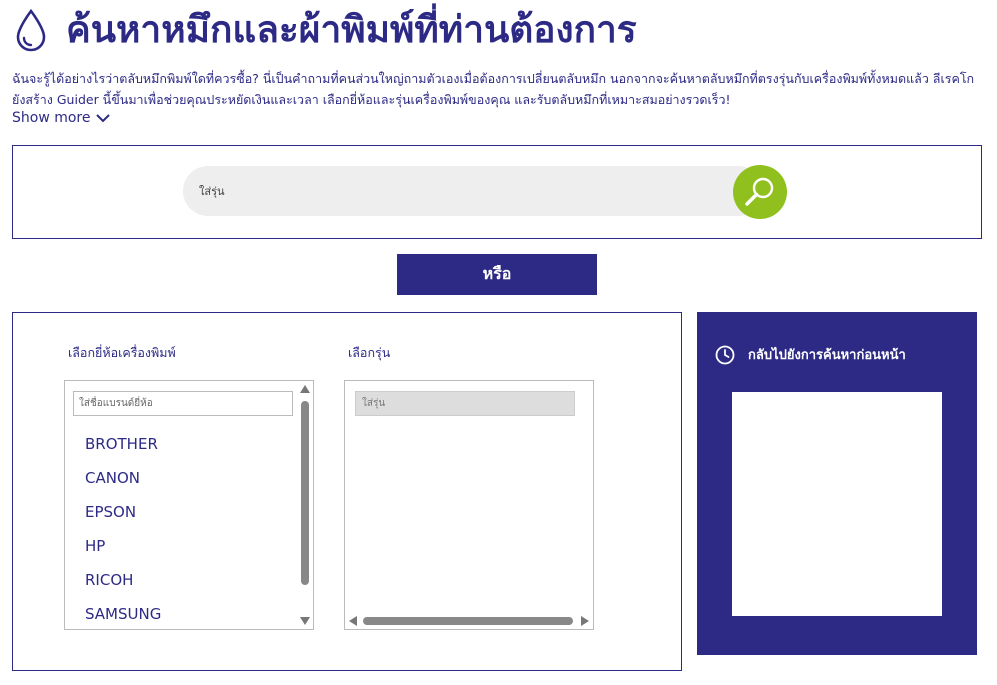  What do you see at coordinates (459, 191) in the screenshot?
I see `model-search-input` at bounding box center [459, 191].